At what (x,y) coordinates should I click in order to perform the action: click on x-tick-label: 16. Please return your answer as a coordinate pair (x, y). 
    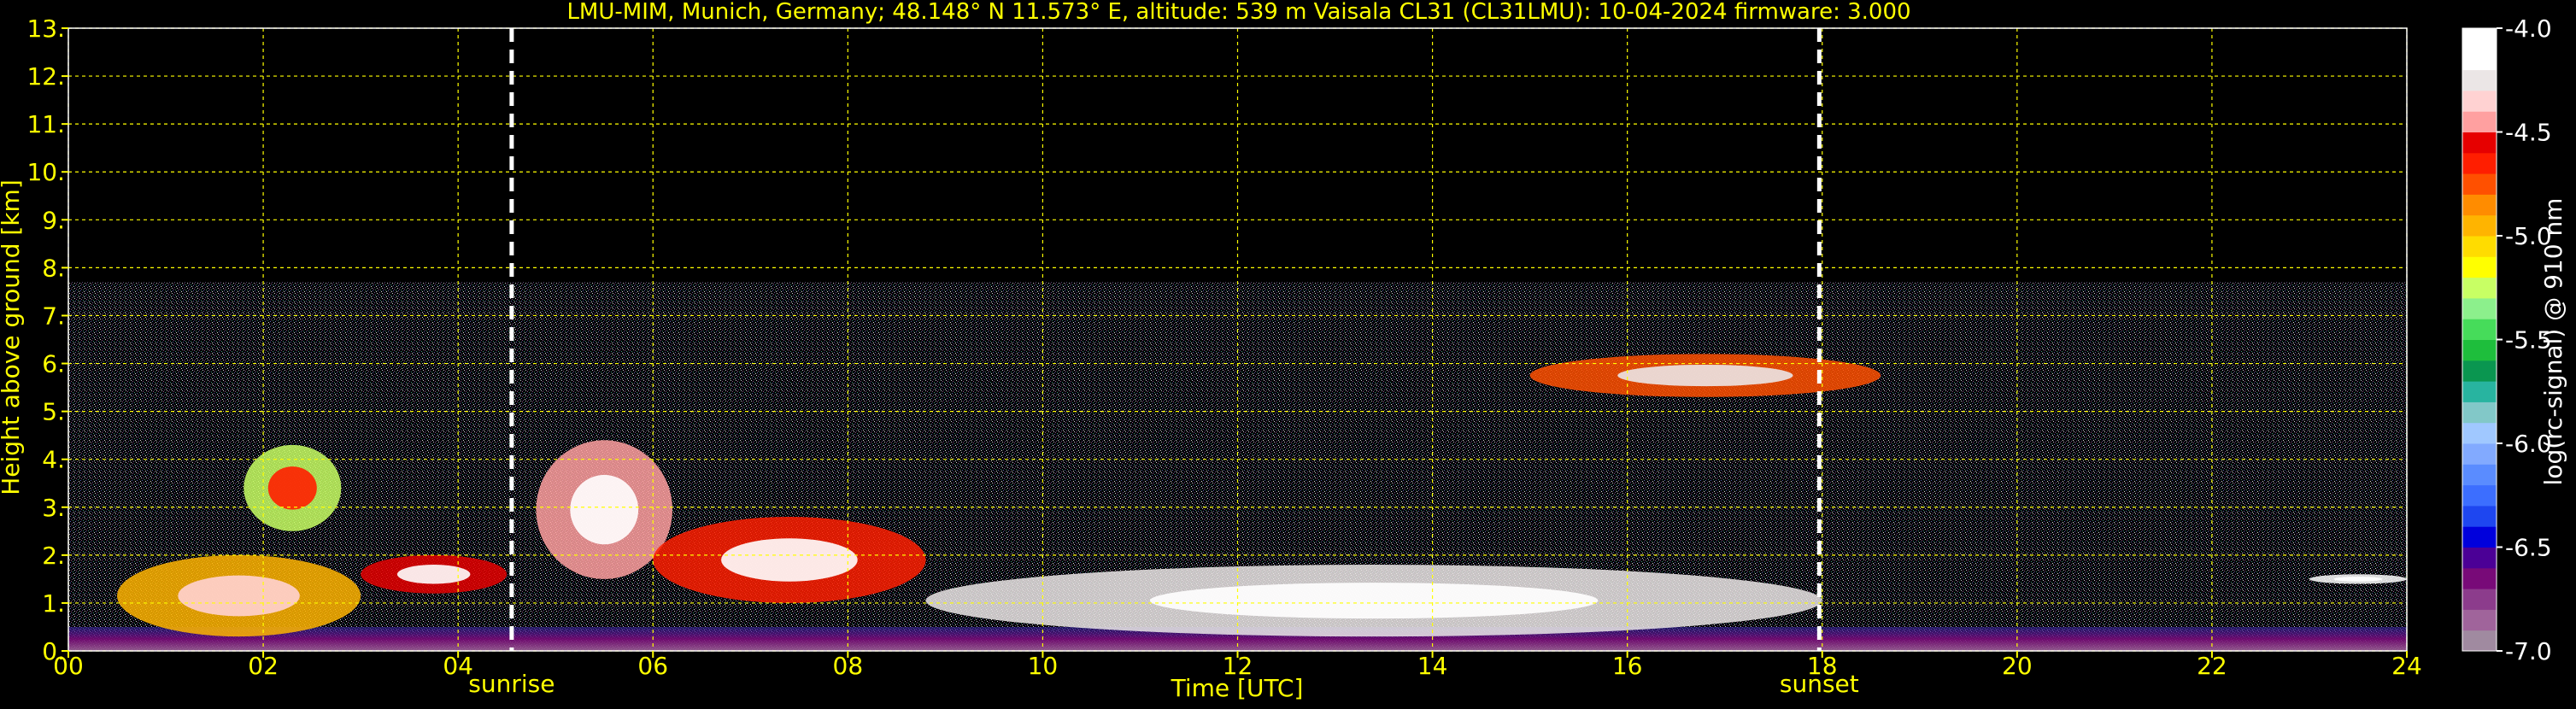
    Looking at the image, I should click on (1627, 666).